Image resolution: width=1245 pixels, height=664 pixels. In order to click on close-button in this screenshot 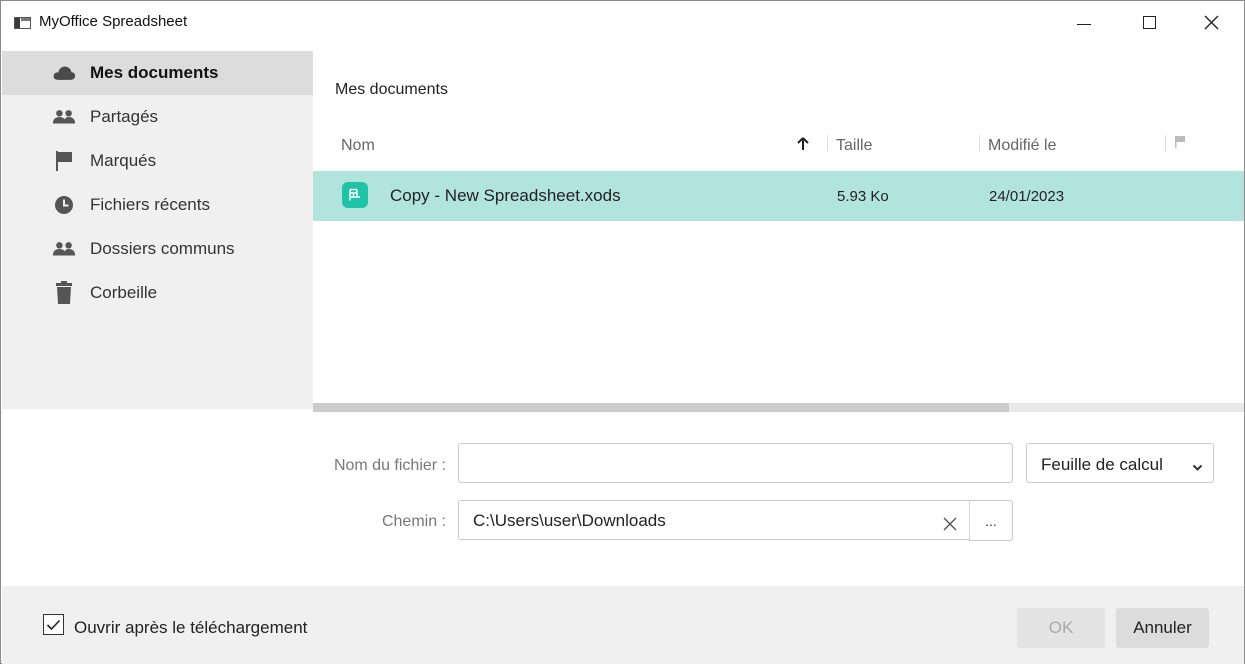, I will do `click(1211, 22)`.